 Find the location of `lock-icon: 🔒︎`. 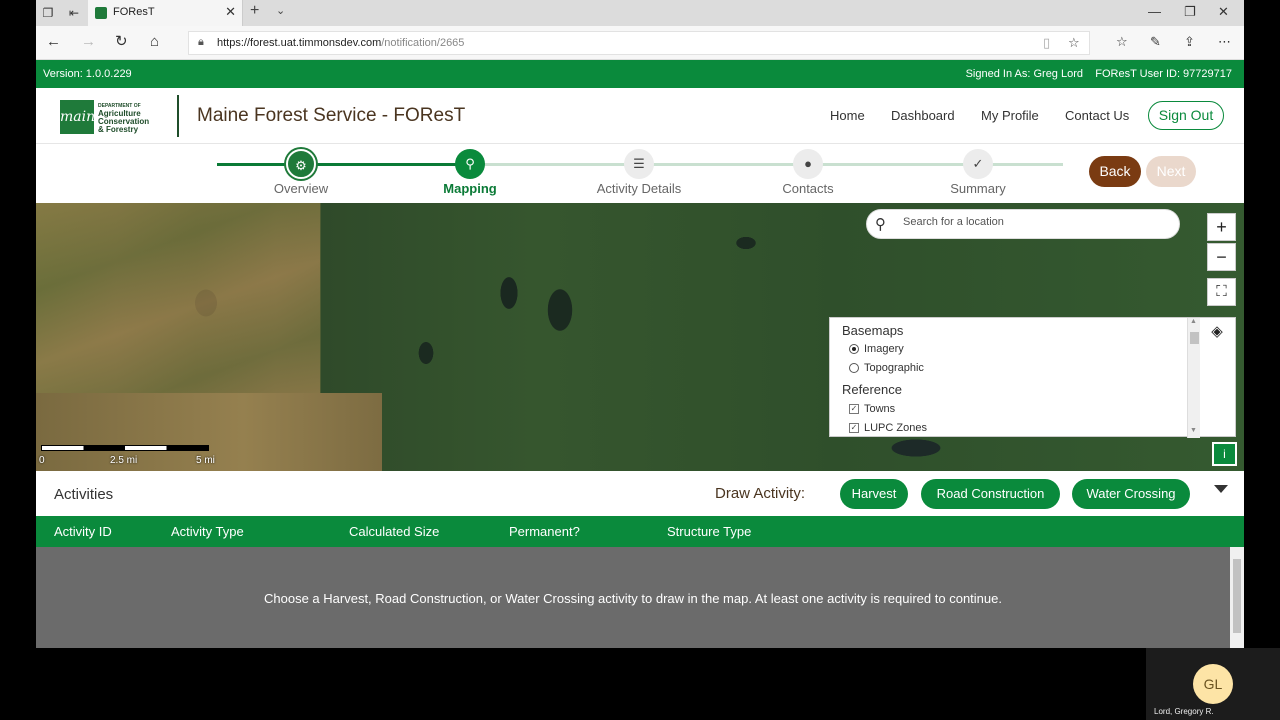

lock-icon: 🔒︎ is located at coordinates (201, 42).